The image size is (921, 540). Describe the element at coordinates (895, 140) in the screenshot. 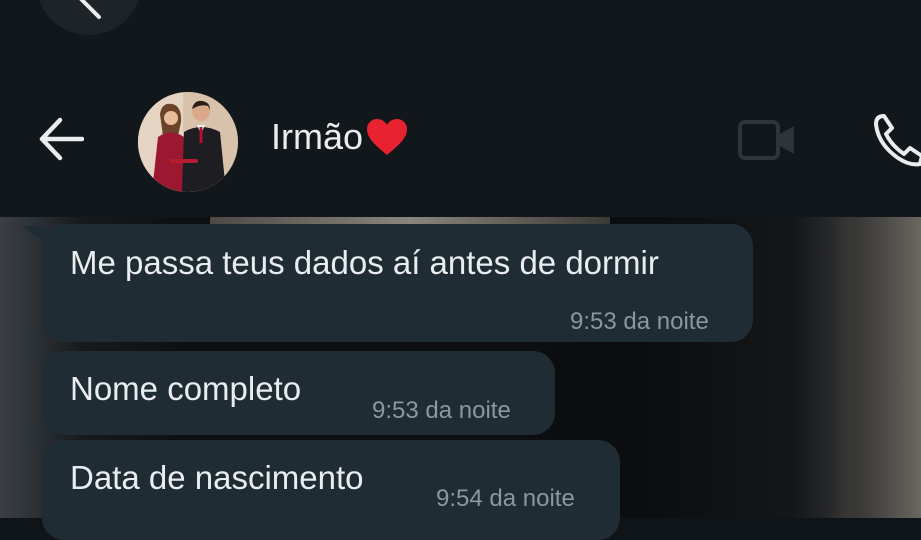

I see `voice-call-icon` at that location.